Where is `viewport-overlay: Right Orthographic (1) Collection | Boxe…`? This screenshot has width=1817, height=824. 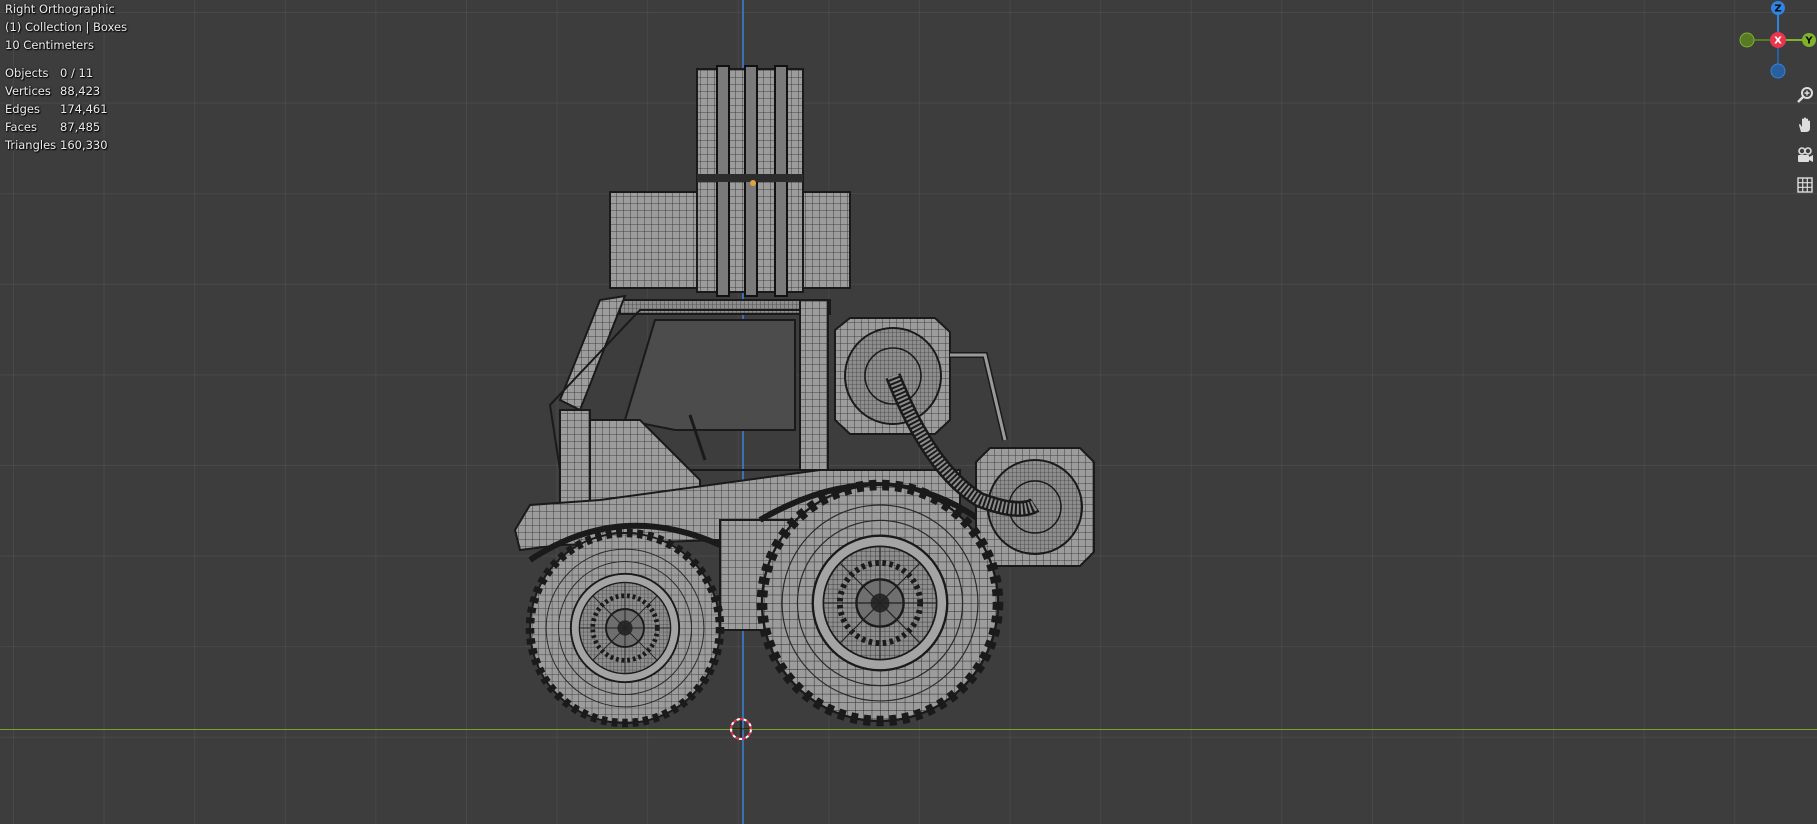
viewport-overlay: Right Orthographic (1) Collection | Boxe… is located at coordinates (66, 77).